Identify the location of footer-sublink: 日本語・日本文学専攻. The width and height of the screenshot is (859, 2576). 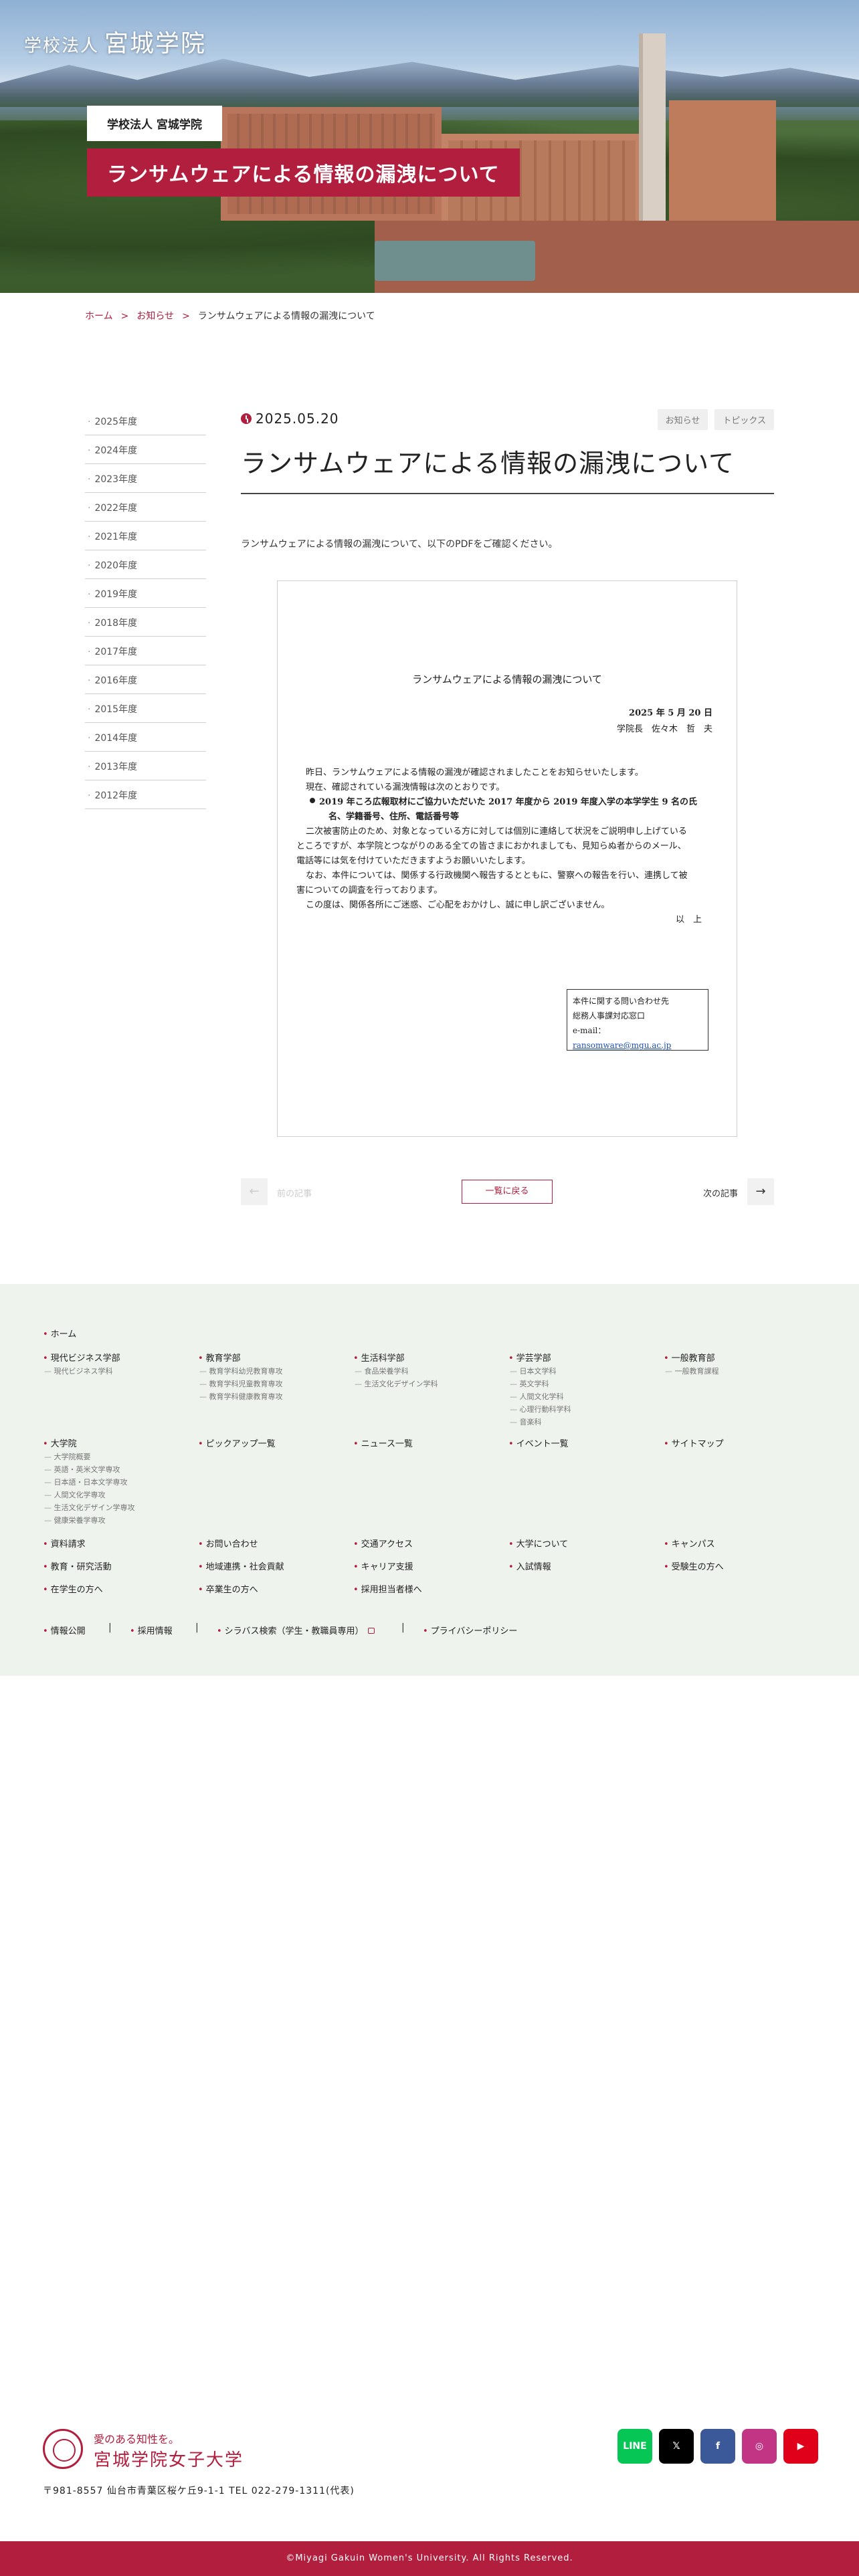
(86, 1482).